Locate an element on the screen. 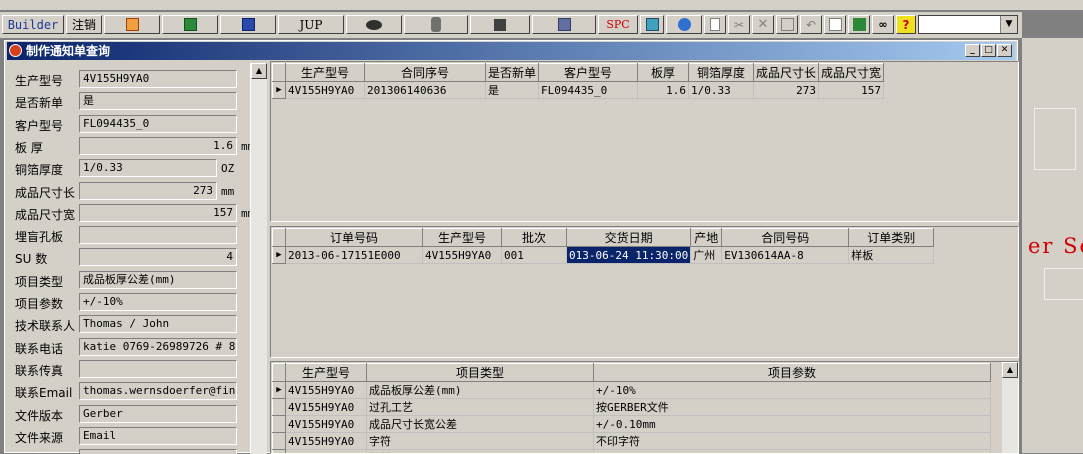  column-header: 项目参数 is located at coordinates (792, 373).